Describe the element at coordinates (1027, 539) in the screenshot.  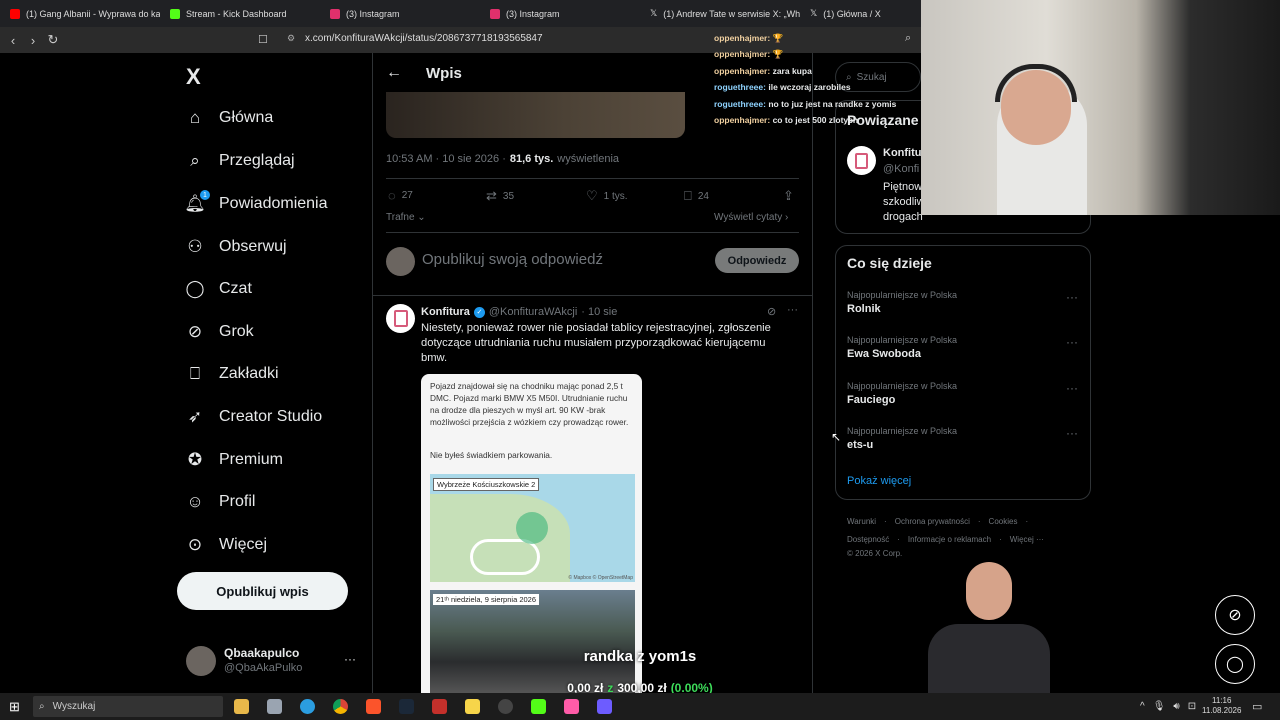
I see `footer-link: Więcej ···` at that location.